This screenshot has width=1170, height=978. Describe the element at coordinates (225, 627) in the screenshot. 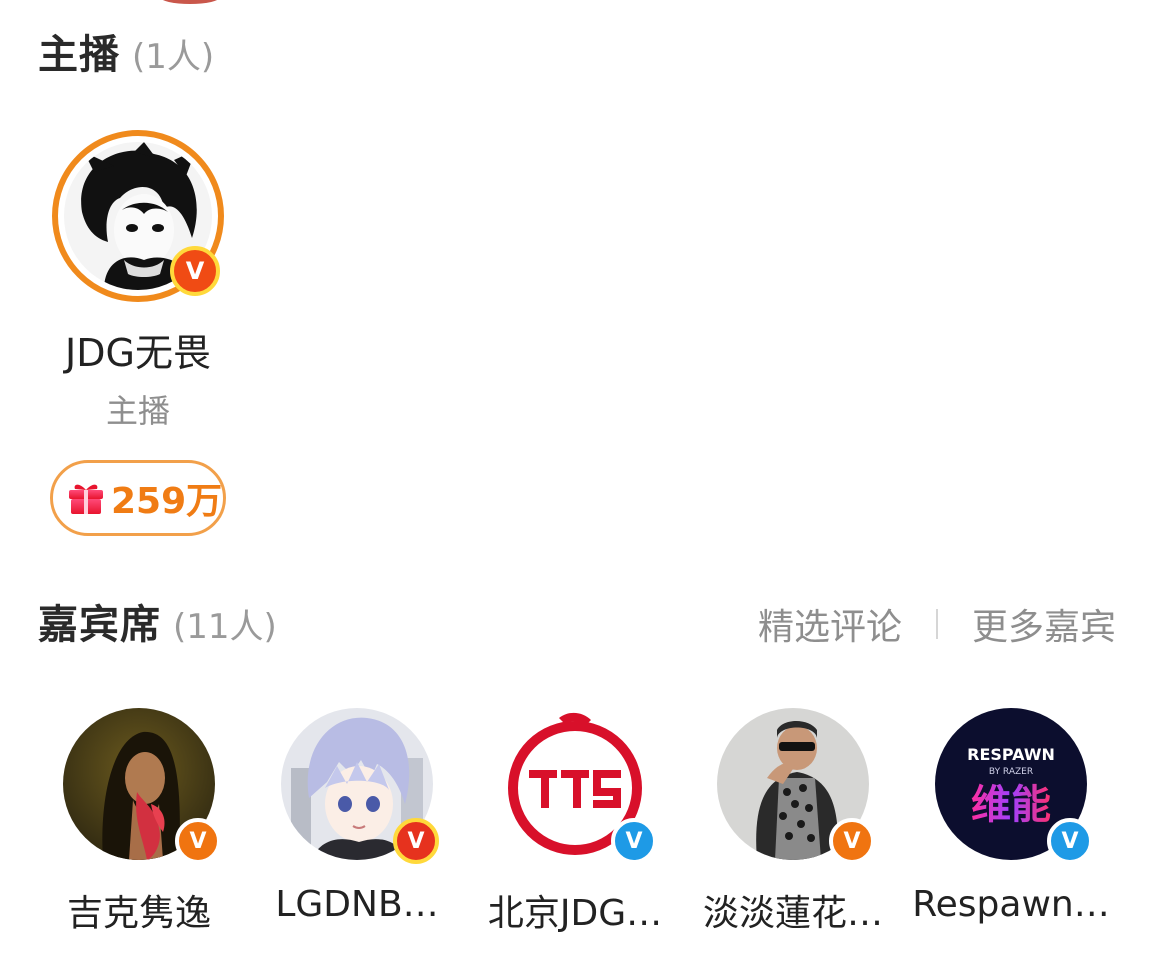

I see `guest-count: (11人)` at that location.